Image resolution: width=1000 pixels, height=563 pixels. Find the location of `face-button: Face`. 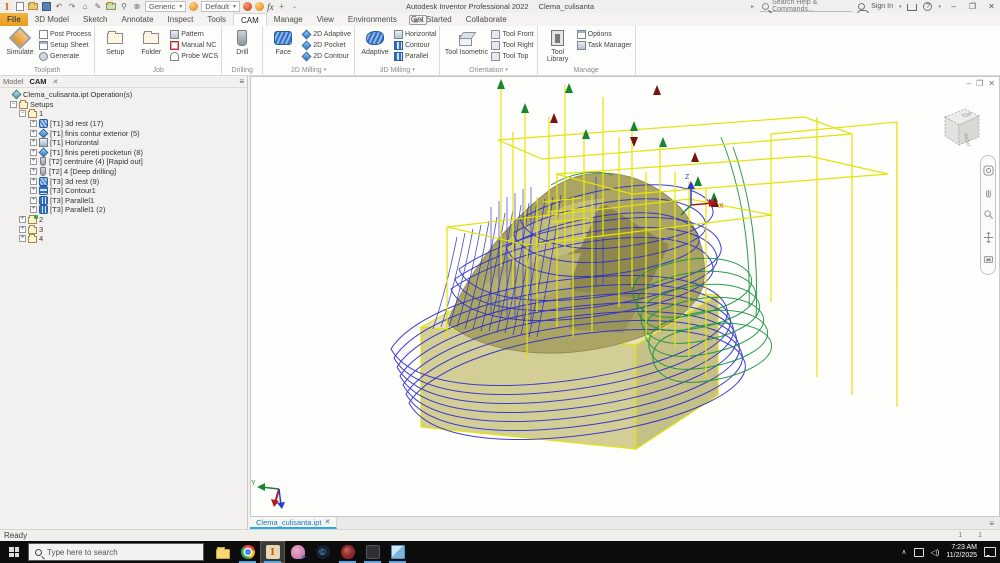

face-button: Face is located at coordinates (283, 41).